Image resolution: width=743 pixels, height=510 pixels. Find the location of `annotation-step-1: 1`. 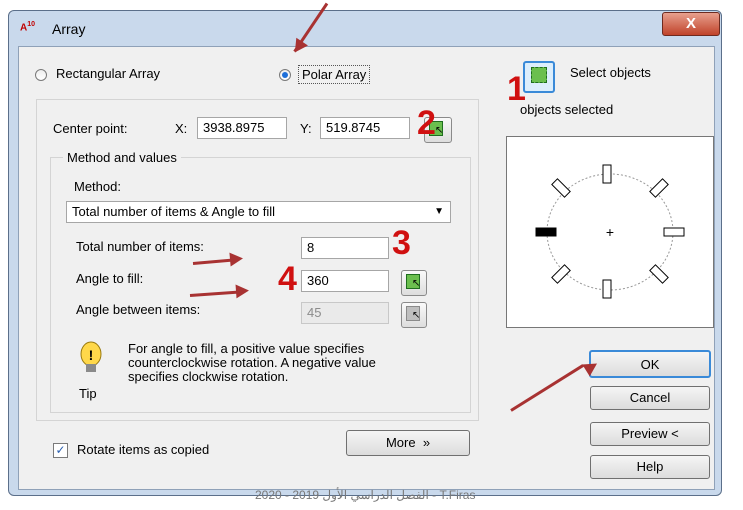

annotation-step-1: 1 is located at coordinates (516, 89).